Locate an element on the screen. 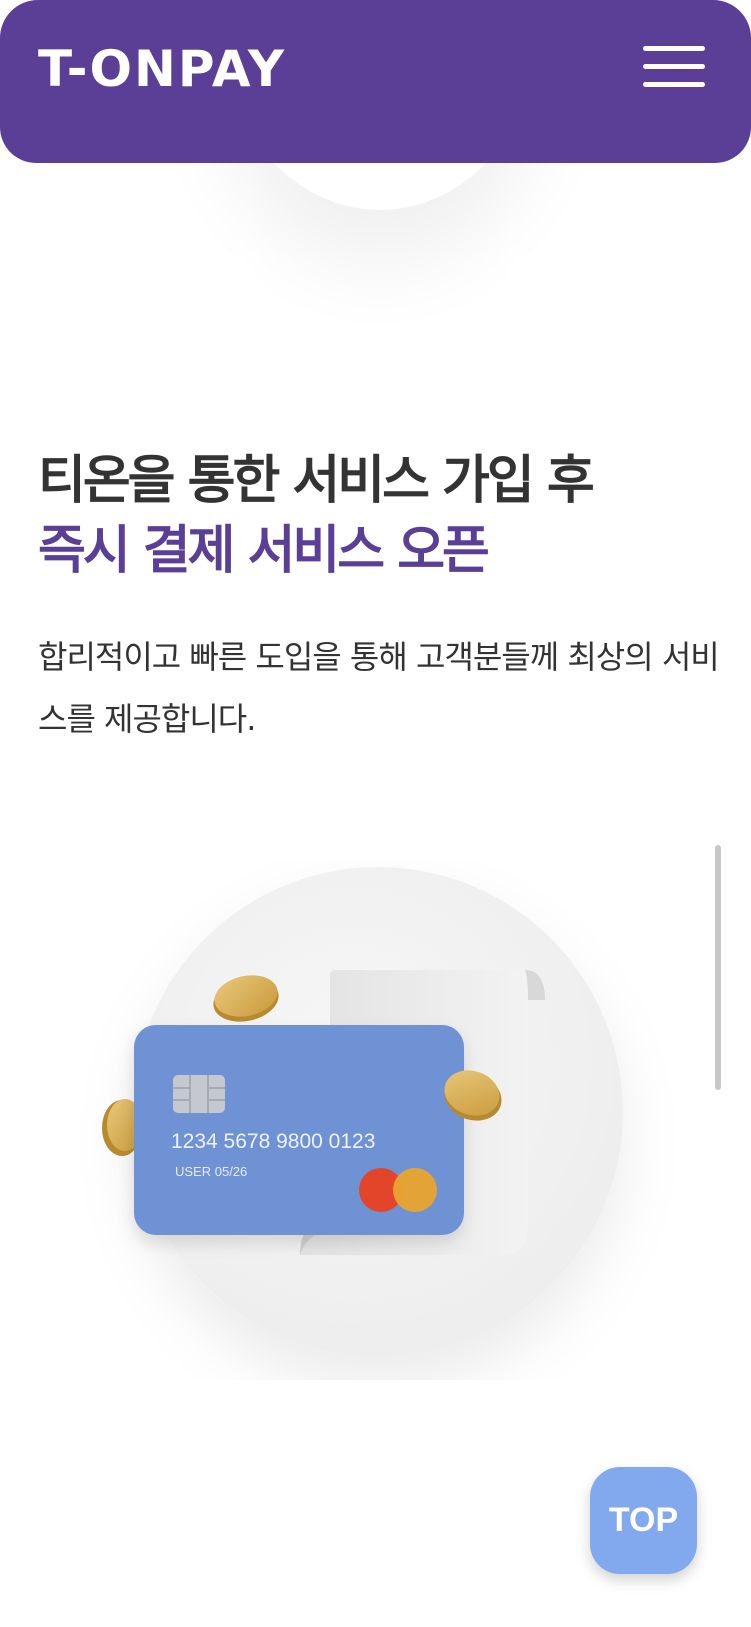 The image size is (751, 1627). headline-line-1: 티온을 통한 서비스 가입 후 is located at coordinates (316, 481).